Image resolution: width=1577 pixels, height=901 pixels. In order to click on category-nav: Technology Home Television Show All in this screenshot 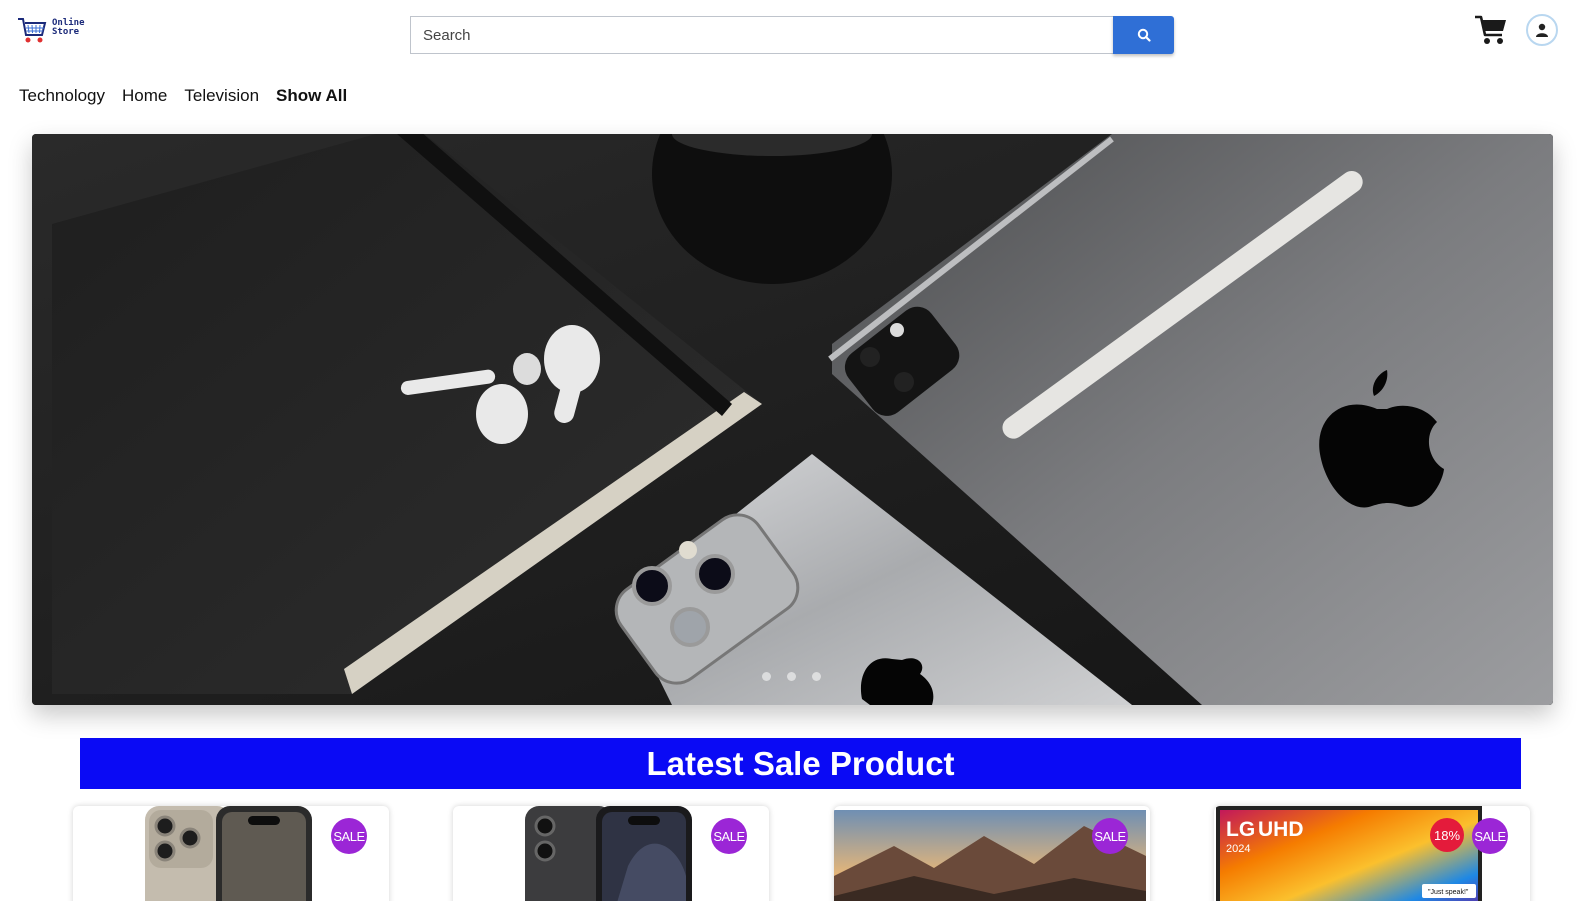, I will do `click(183, 96)`.